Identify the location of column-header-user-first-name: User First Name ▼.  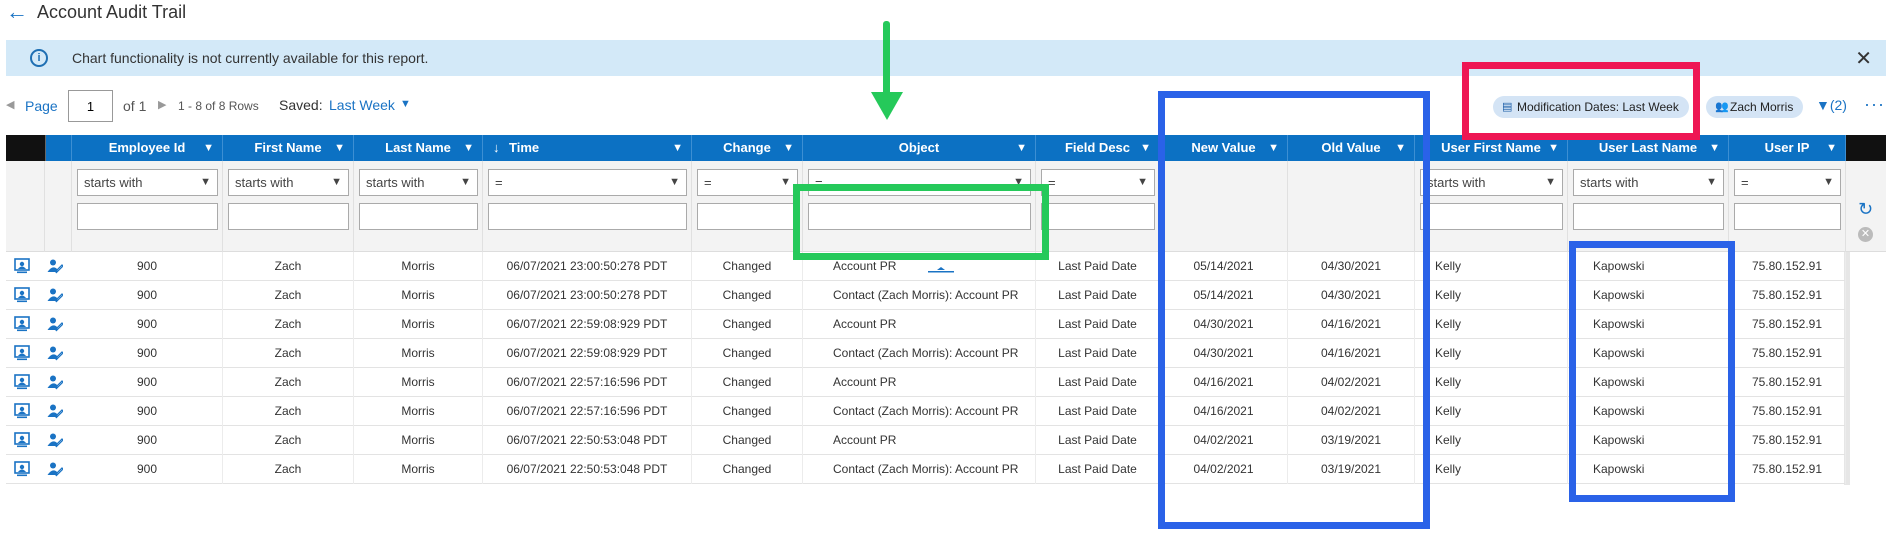
(1491, 148).